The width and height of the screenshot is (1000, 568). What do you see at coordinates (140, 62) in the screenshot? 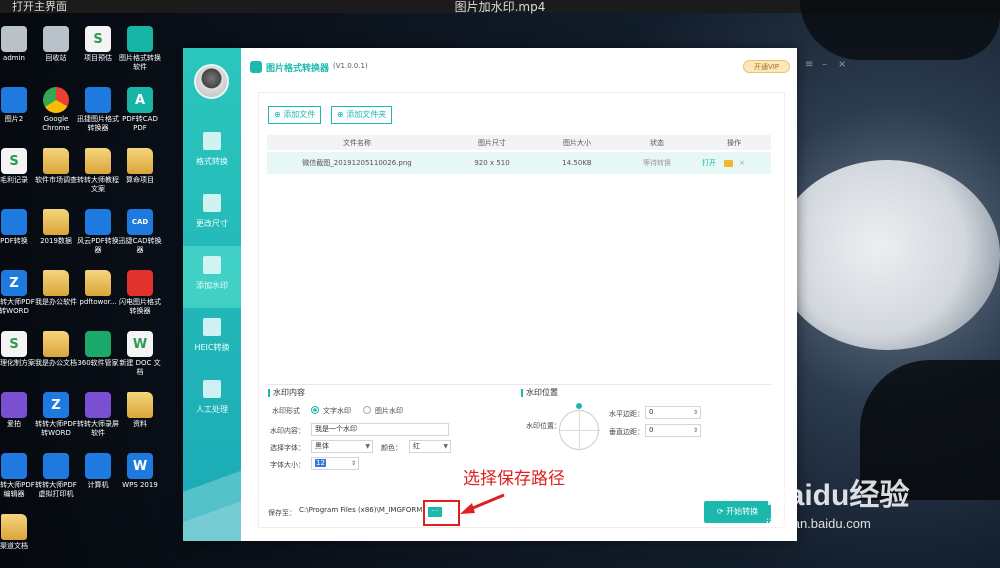
I see `desktop-icon-label: 图片格式转换软件` at bounding box center [140, 62].